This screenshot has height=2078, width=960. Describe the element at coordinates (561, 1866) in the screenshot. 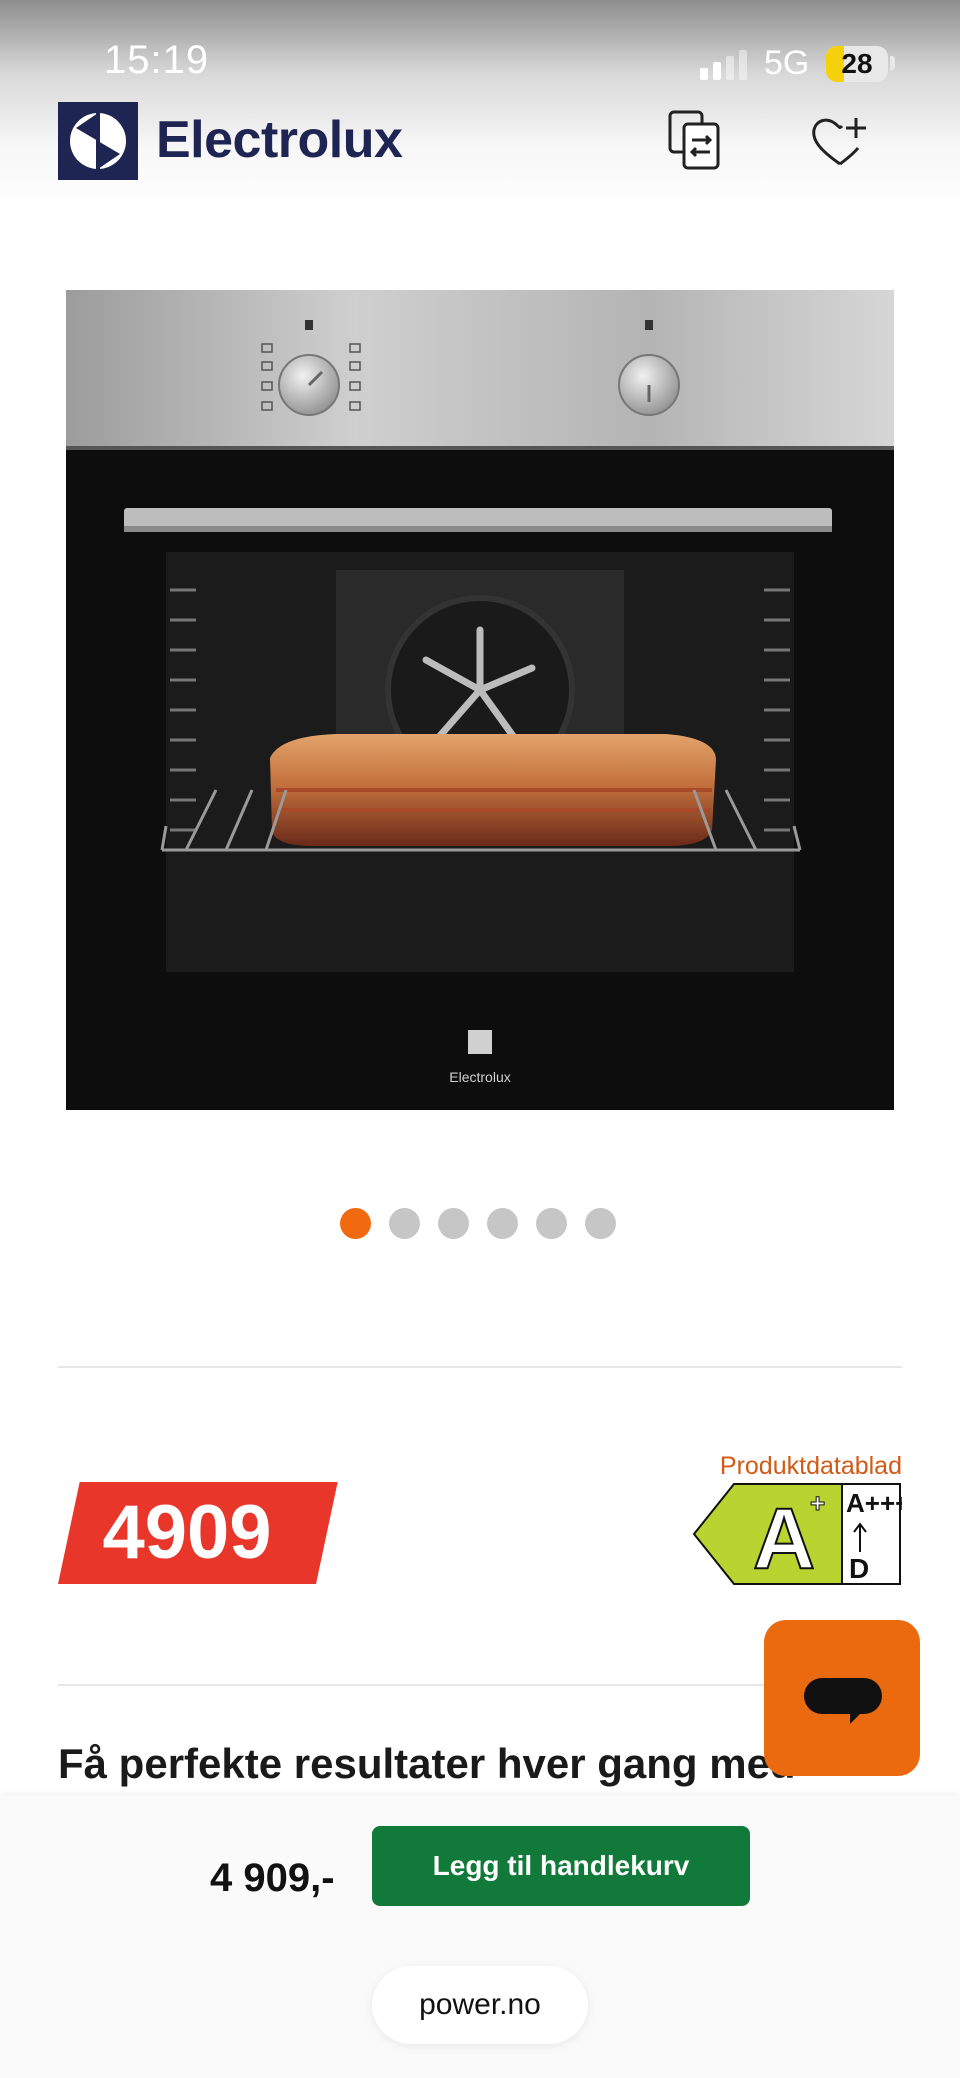

I see `add-to-cart-button: Legg til handlekurv` at that location.